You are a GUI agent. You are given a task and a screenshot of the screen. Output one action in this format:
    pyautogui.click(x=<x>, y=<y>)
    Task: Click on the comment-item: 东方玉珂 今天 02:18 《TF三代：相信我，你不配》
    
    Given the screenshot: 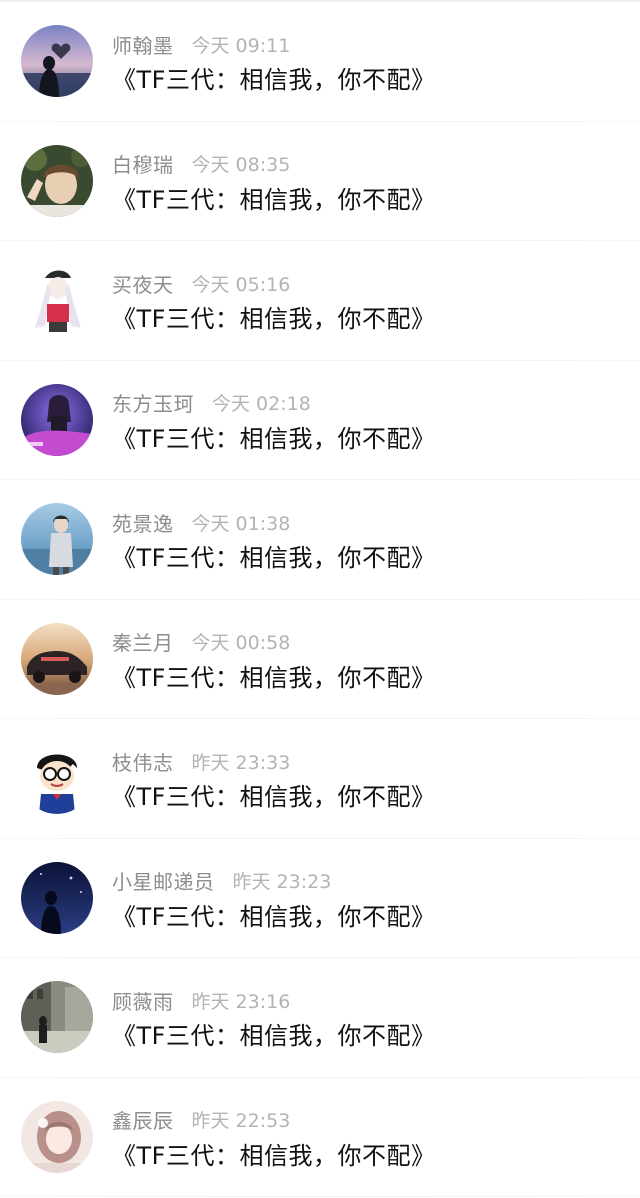 What is the action you would take?
    pyautogui.click(x=320, y=421)
    